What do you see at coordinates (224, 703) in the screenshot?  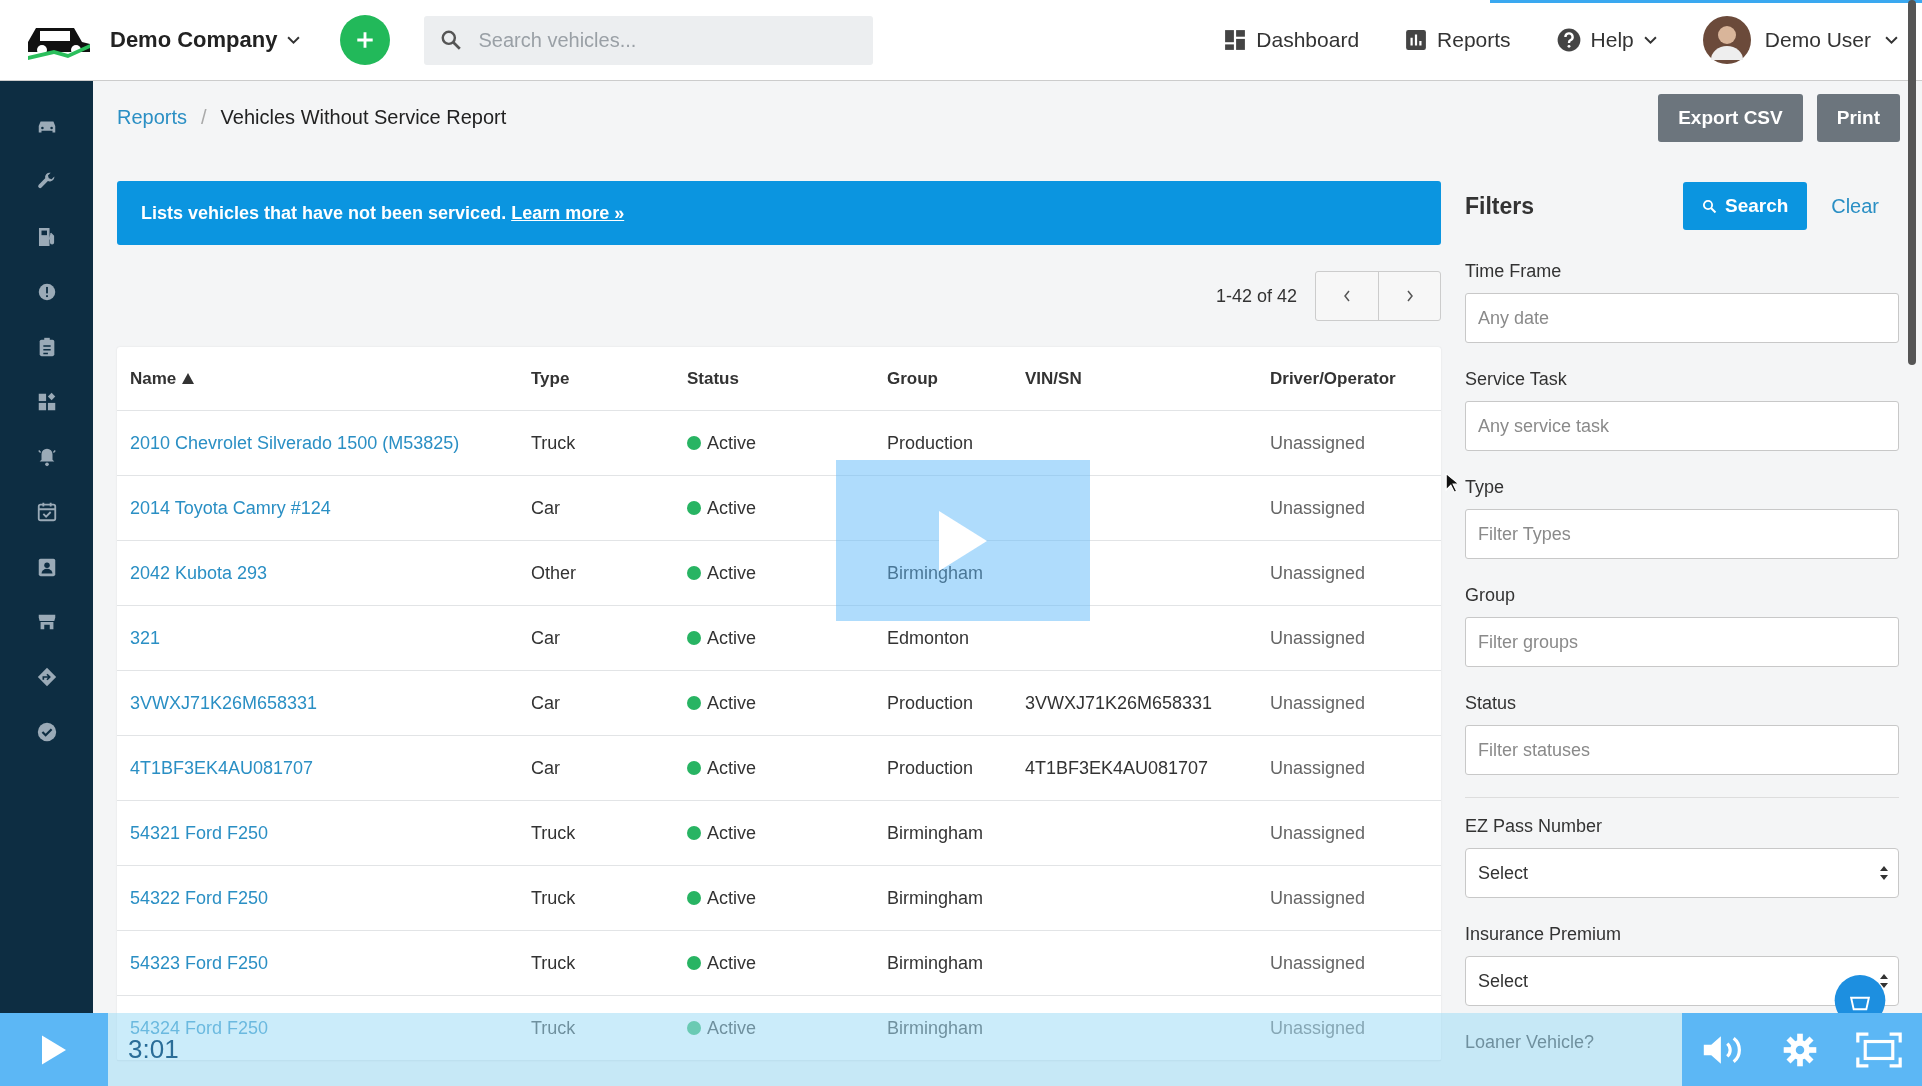 I see `vehicle-link: 3VWXJ71K26M658331` at bounding box center [224, 703].